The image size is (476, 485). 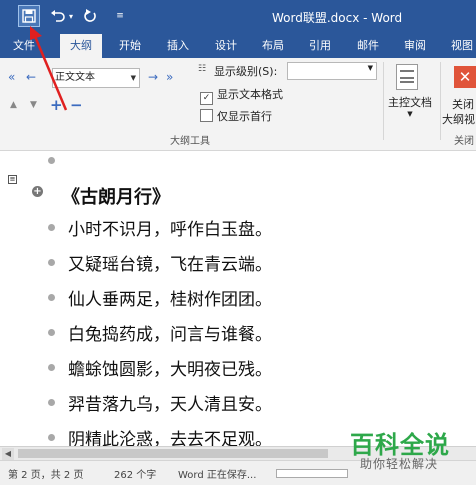 I want to click on customize-icon: ≡, so click(x=120, y=16).